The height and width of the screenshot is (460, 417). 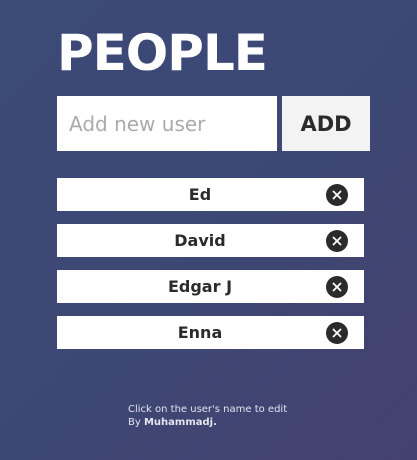 I want to click on list-item: Enna, so click(x=210, y=332).